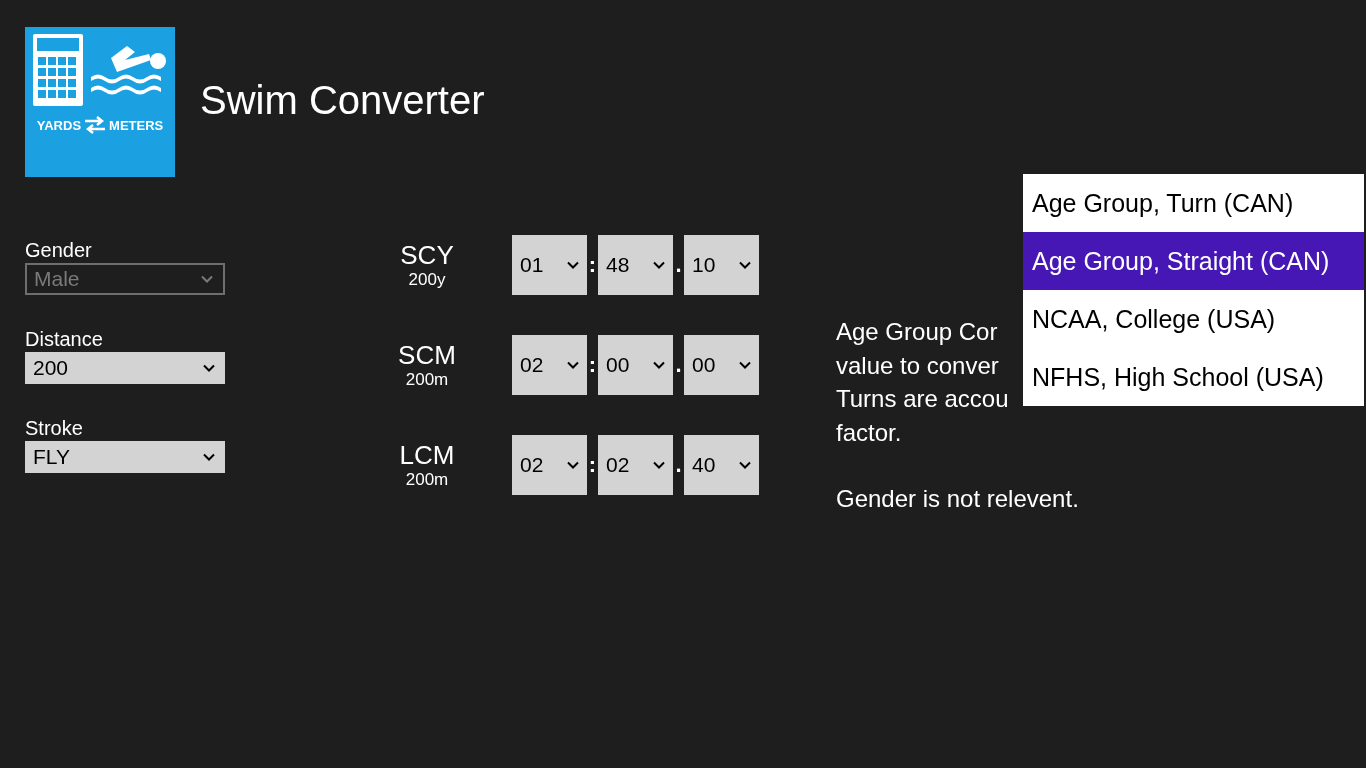  I want to click on dropdown-field: 200, so click(125, 368).